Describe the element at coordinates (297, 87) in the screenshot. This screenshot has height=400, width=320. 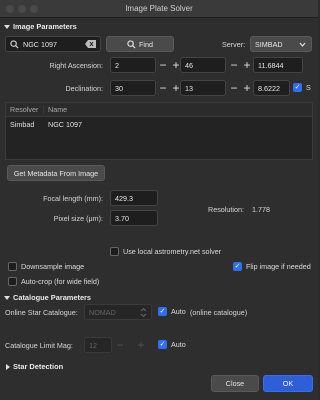
I see `south-checkbox` at that location.